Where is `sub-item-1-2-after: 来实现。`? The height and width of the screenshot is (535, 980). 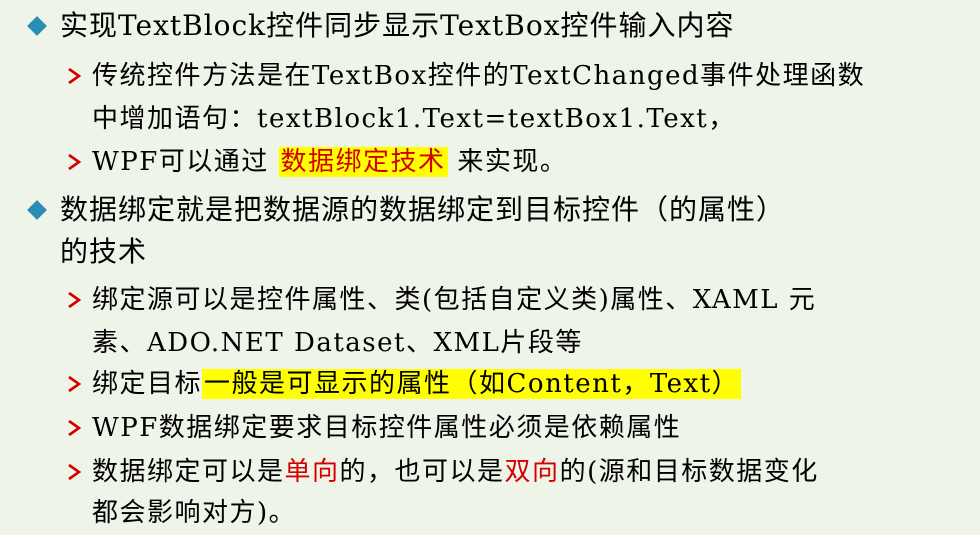 sub-item-1-2-after: 来实现。 is located at coordinates (512, 162).